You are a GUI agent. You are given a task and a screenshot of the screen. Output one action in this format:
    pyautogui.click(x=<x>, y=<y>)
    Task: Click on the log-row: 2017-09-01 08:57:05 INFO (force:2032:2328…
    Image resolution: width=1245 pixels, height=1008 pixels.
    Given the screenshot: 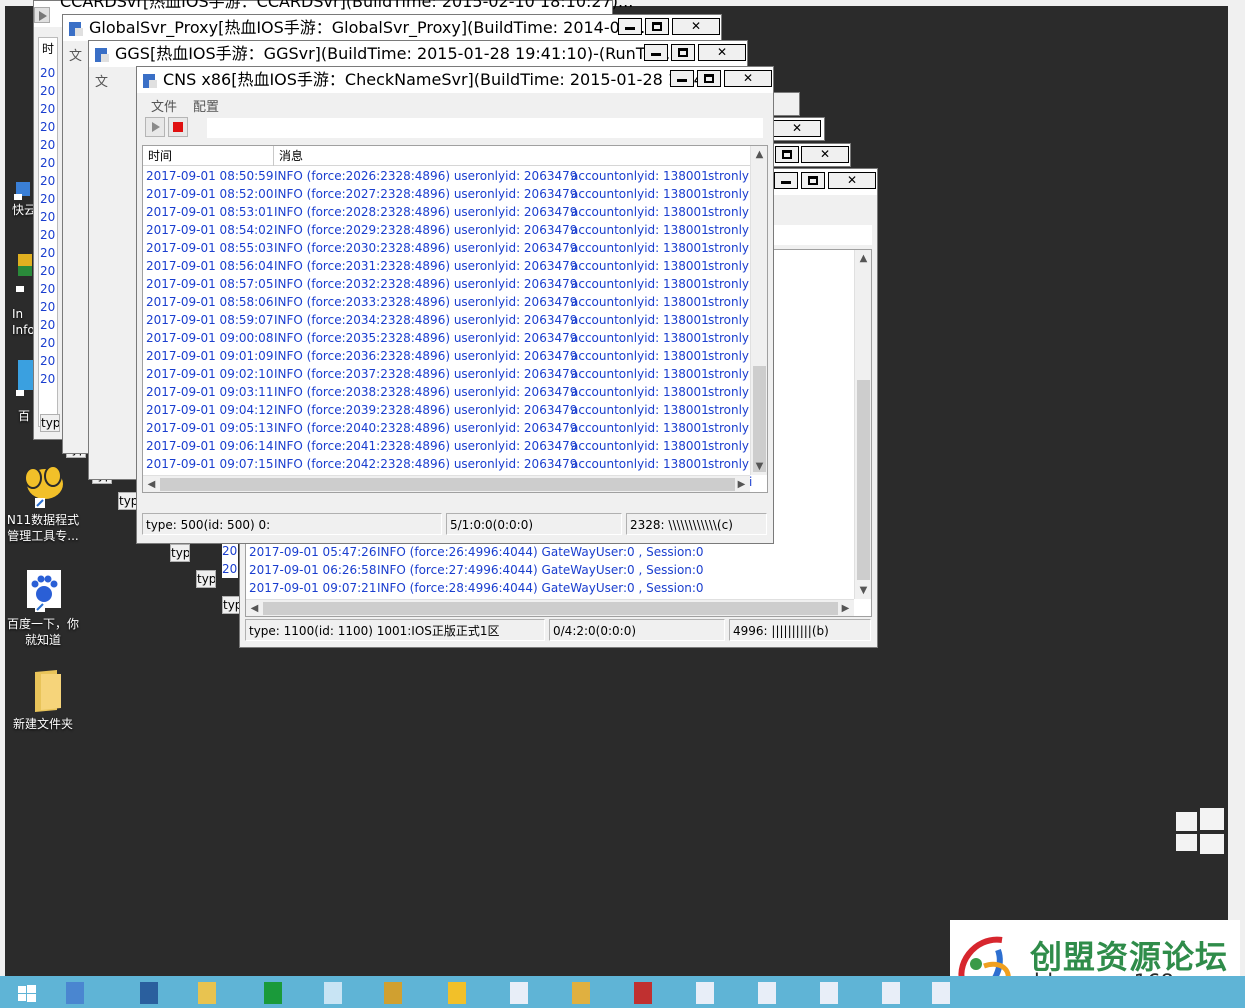 What is the action you would take?
    pyautogui.click(x=447, y=284)
    